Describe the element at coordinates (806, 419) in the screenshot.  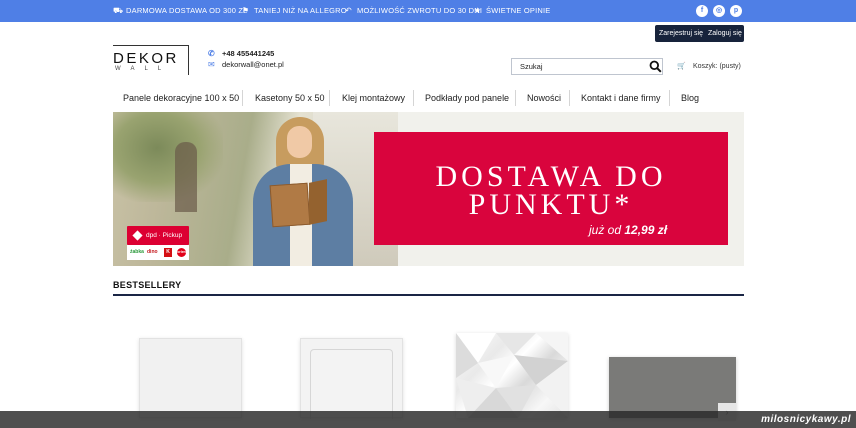
I see `watermark-text: milosnicykawy.pl` at that location.